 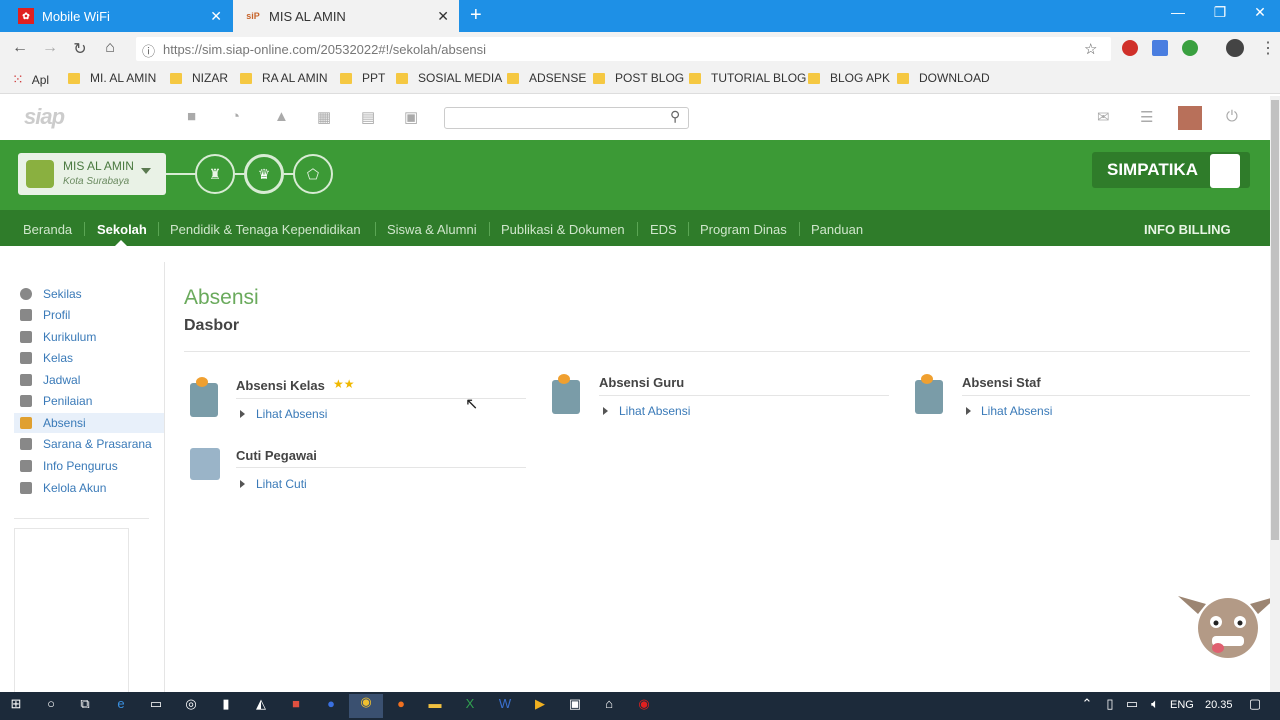 What do you see at coordinates (20, 48) in the screenshot?
I see `back-button: ←` at bounding box center [20, 48].